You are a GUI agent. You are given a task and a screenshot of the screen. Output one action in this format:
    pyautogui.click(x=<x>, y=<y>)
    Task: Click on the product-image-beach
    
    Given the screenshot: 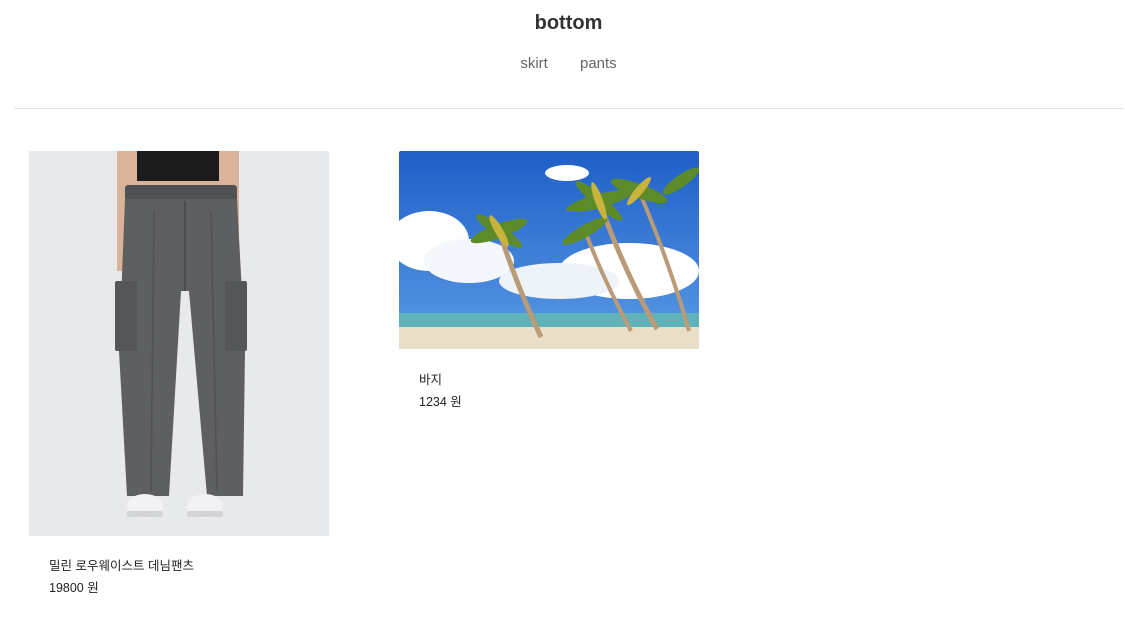 What is the action you would take?
    pyautogui.click(x=549, y=250)
    